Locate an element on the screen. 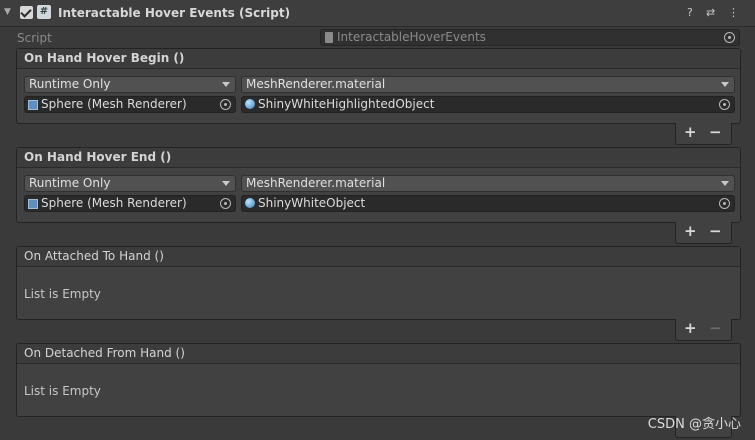 The height and width of the screenshot is (440, 755). file-icon is located at coordinates (329, 37).